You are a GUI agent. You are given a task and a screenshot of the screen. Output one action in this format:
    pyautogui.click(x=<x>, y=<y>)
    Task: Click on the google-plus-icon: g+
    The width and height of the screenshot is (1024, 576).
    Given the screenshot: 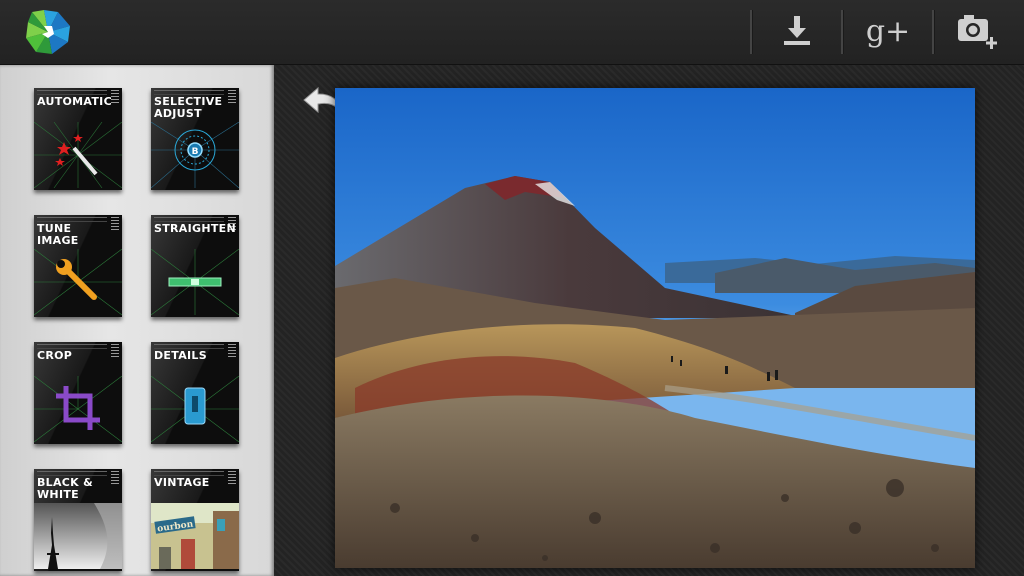 What is the action you would take?
    pyautogui.click(x=888, y=31)
    